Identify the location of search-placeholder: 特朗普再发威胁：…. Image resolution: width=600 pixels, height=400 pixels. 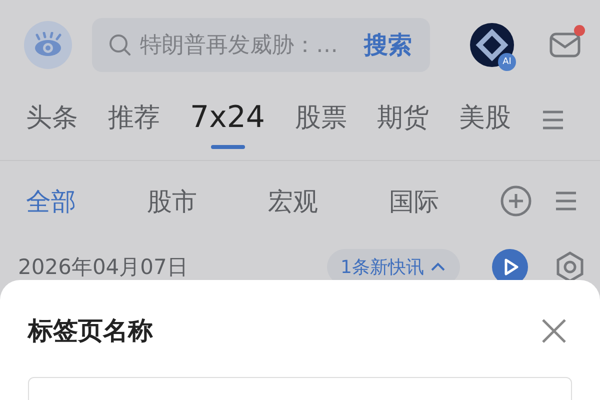
(239, 46).